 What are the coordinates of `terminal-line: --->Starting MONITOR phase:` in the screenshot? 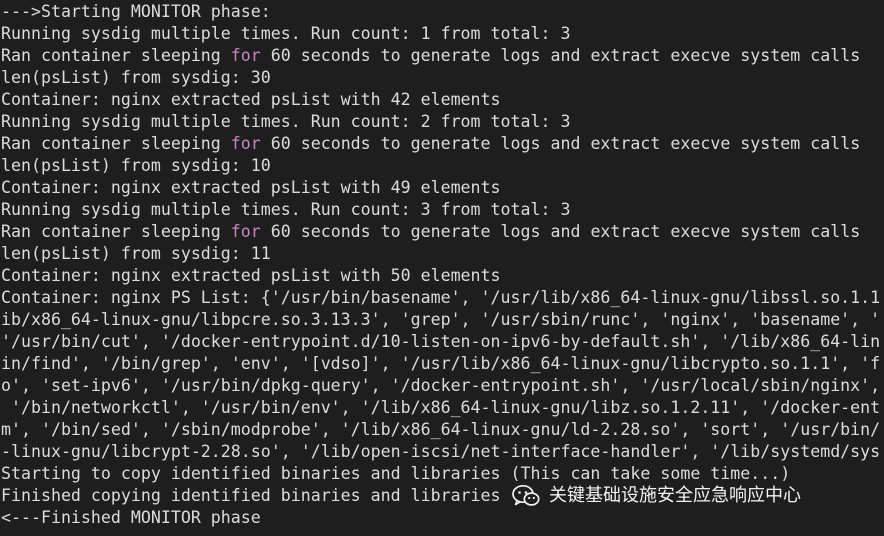 It's located at (136, 11).